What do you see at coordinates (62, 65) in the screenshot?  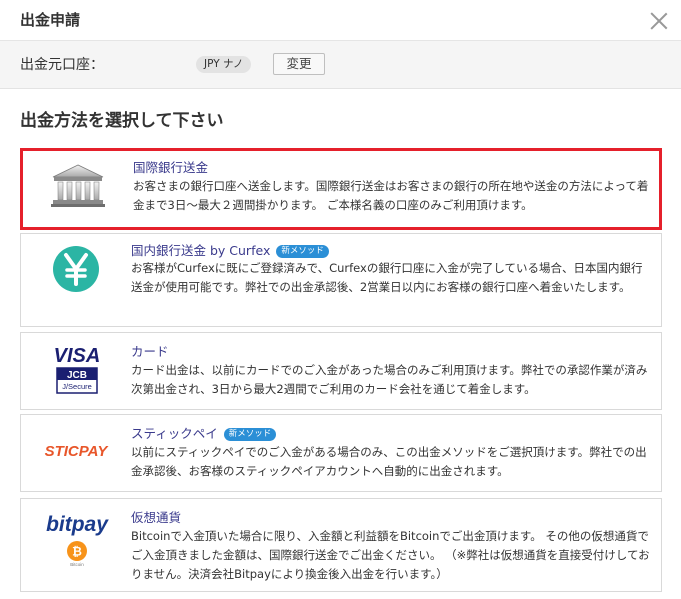 I see `source-account-label: 出金元口座：` at bounding box center [62, 65].